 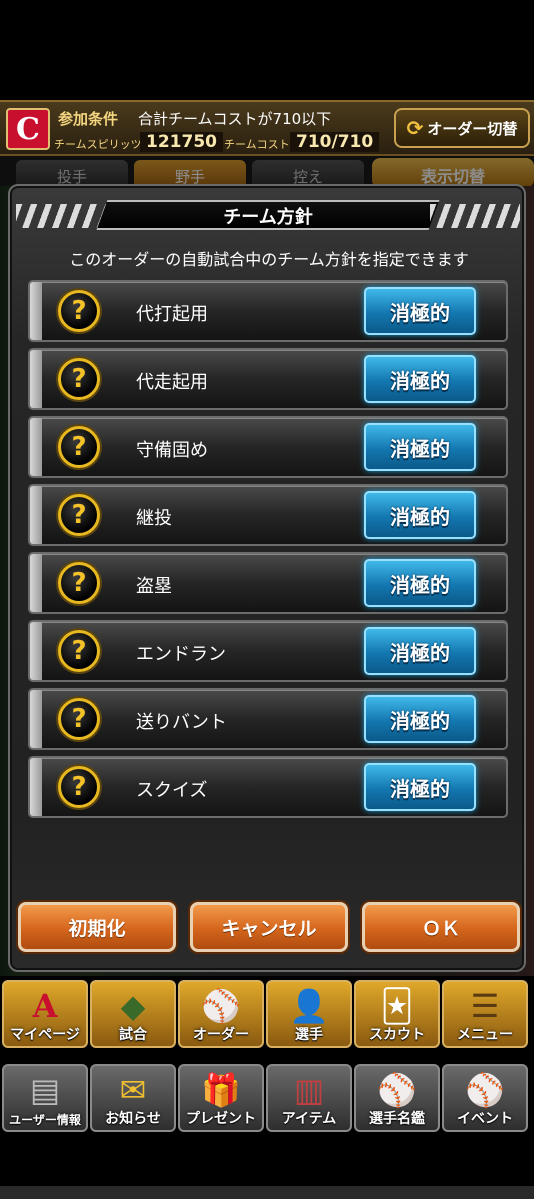 I want to click on order-switch-button: ⟳ オーダー切替, so click(x=462, y=128).